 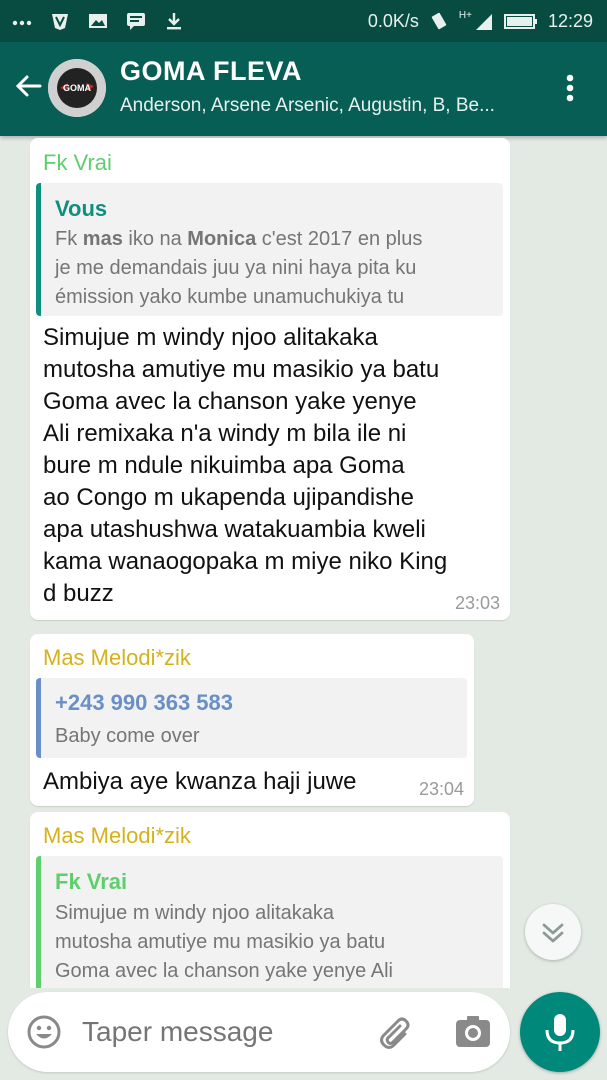 I want to click on network-type: H+, so click(x=465, y=15).